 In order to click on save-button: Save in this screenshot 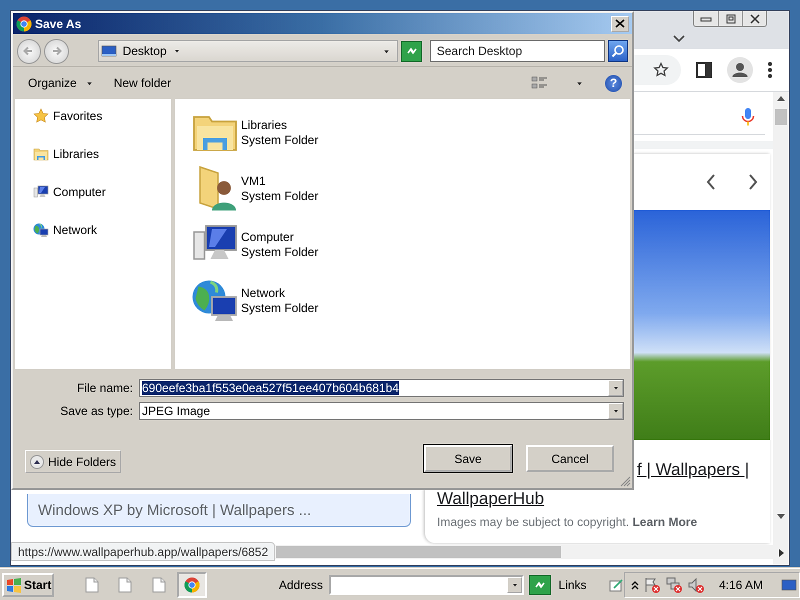, I will do `click(468, 458)`.